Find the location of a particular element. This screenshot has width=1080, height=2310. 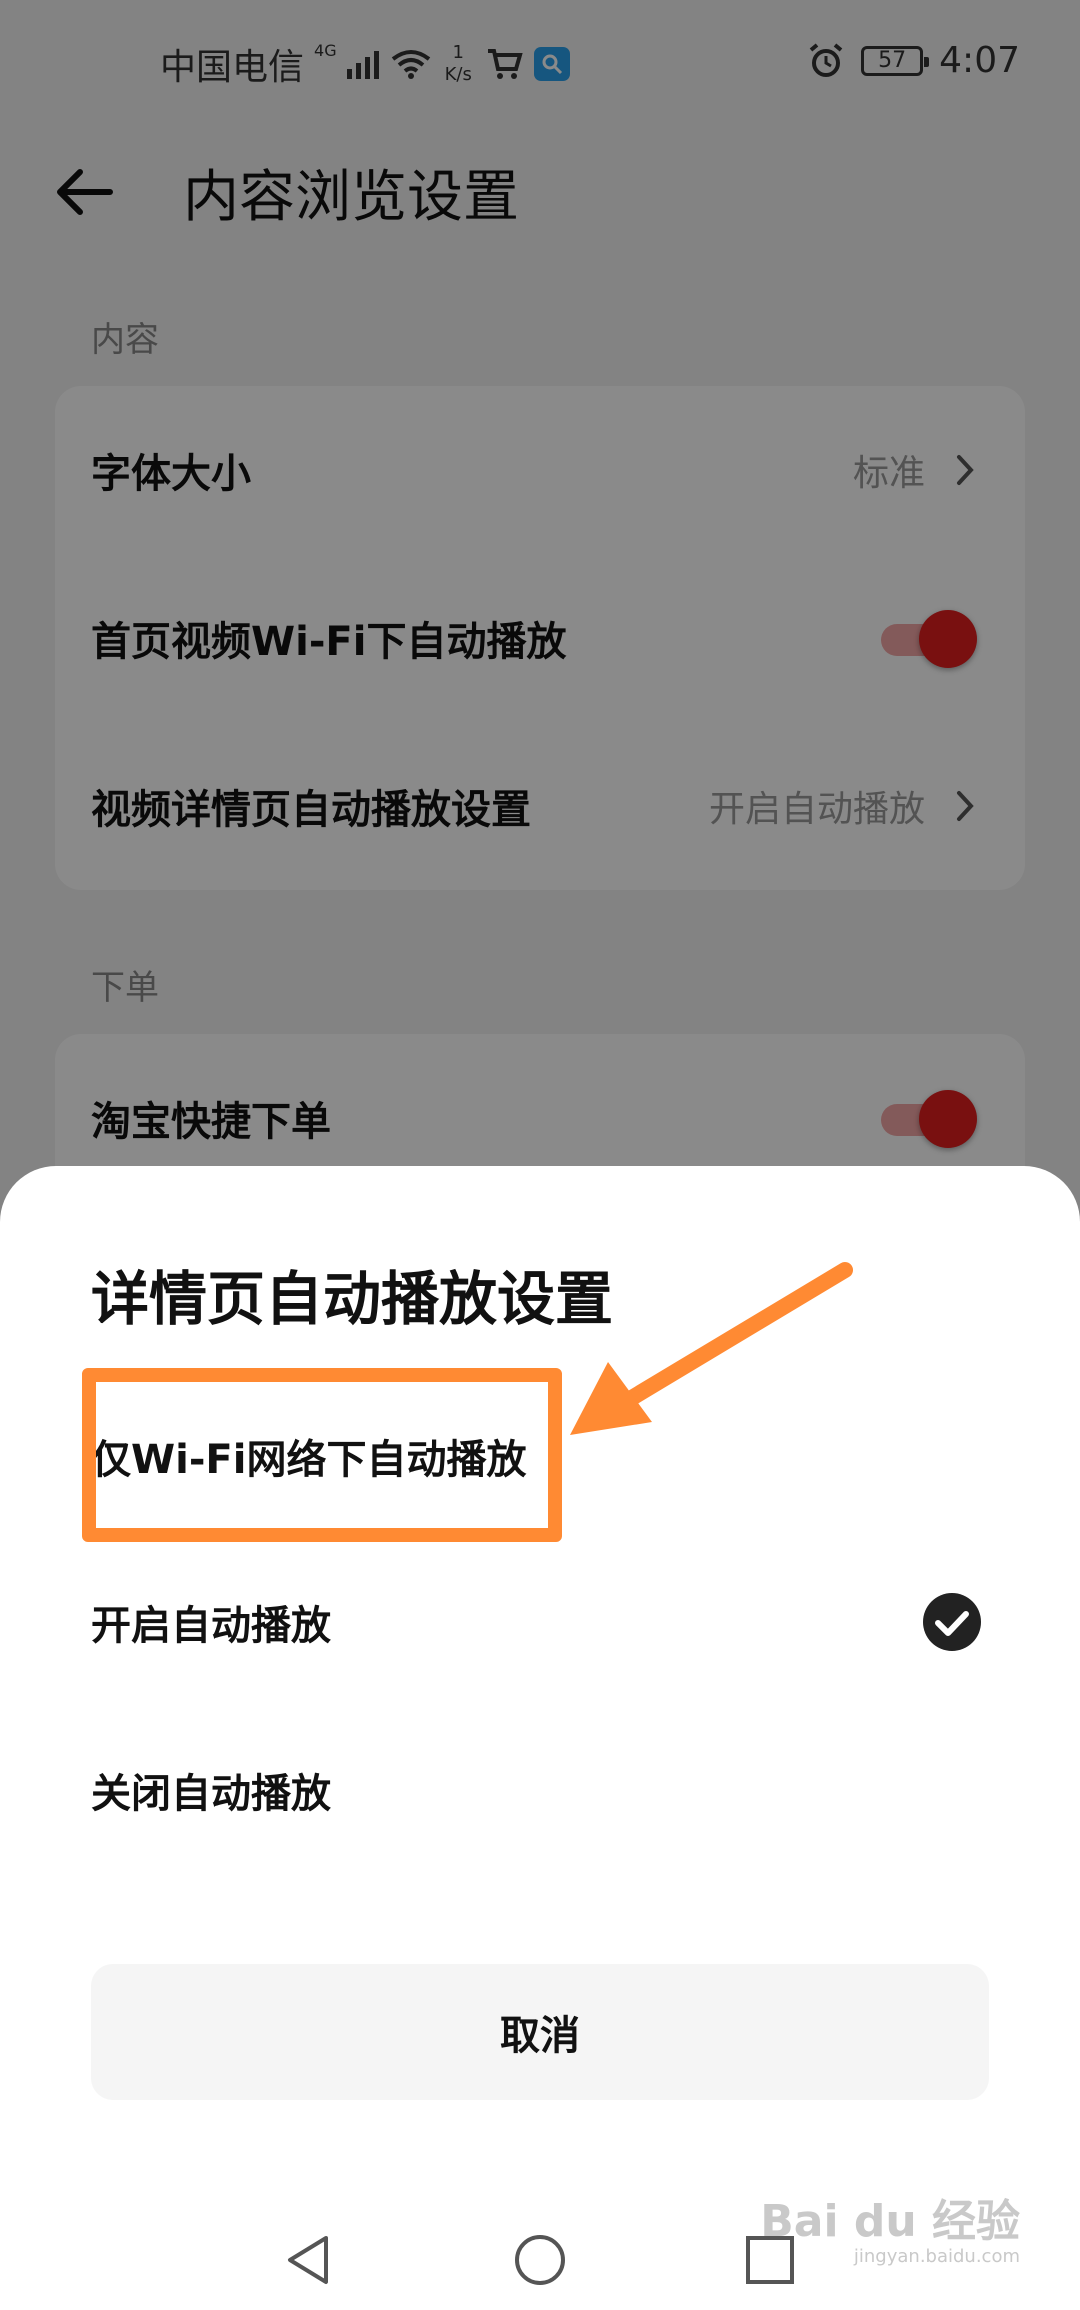

annotation-highlight-box is located at coordinates (322, 1455).